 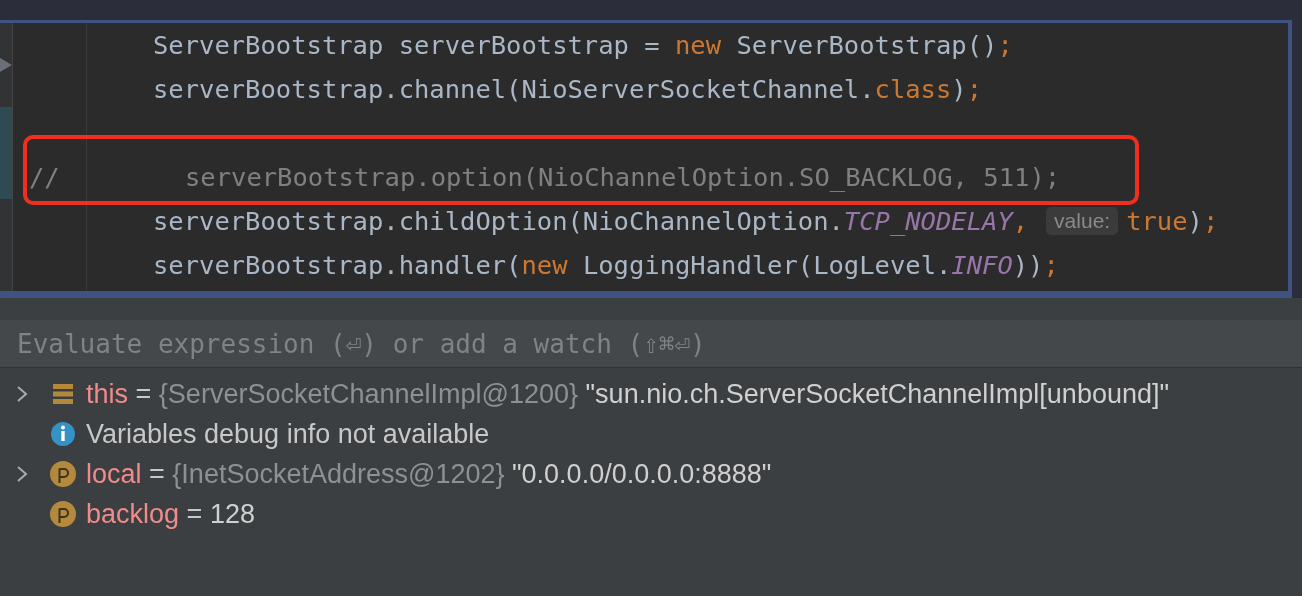 What do you see at coordinates (170, 514) in the screenshot?
I see `variable-entry: backlog = 128` at bounding box center [170, 514].